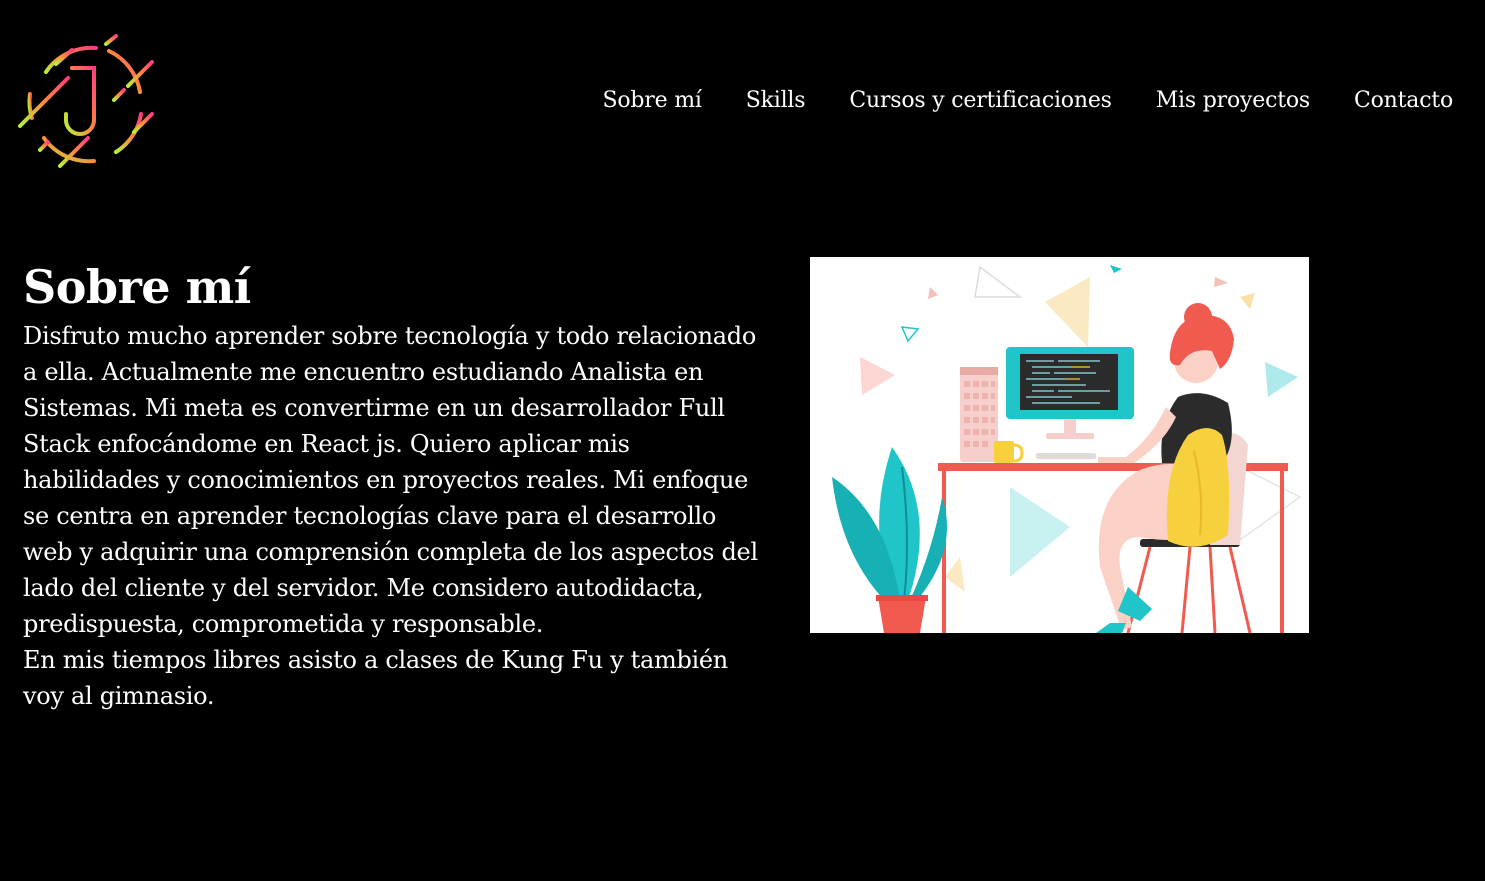 This screenshot has height=881, width=1485. I want to click on nav-link-skills: Skills, so click(776, 100).